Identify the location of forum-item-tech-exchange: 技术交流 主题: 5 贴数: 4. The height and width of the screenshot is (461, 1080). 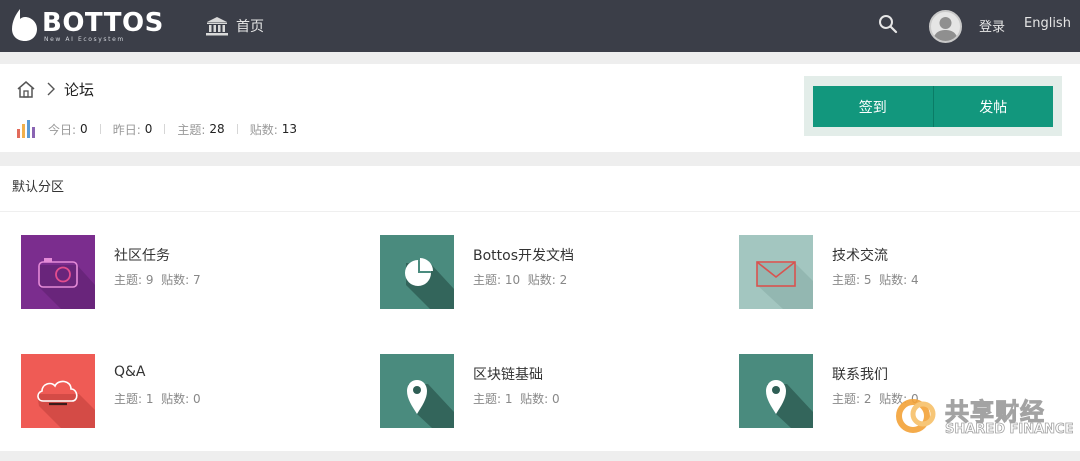
(904, 272).